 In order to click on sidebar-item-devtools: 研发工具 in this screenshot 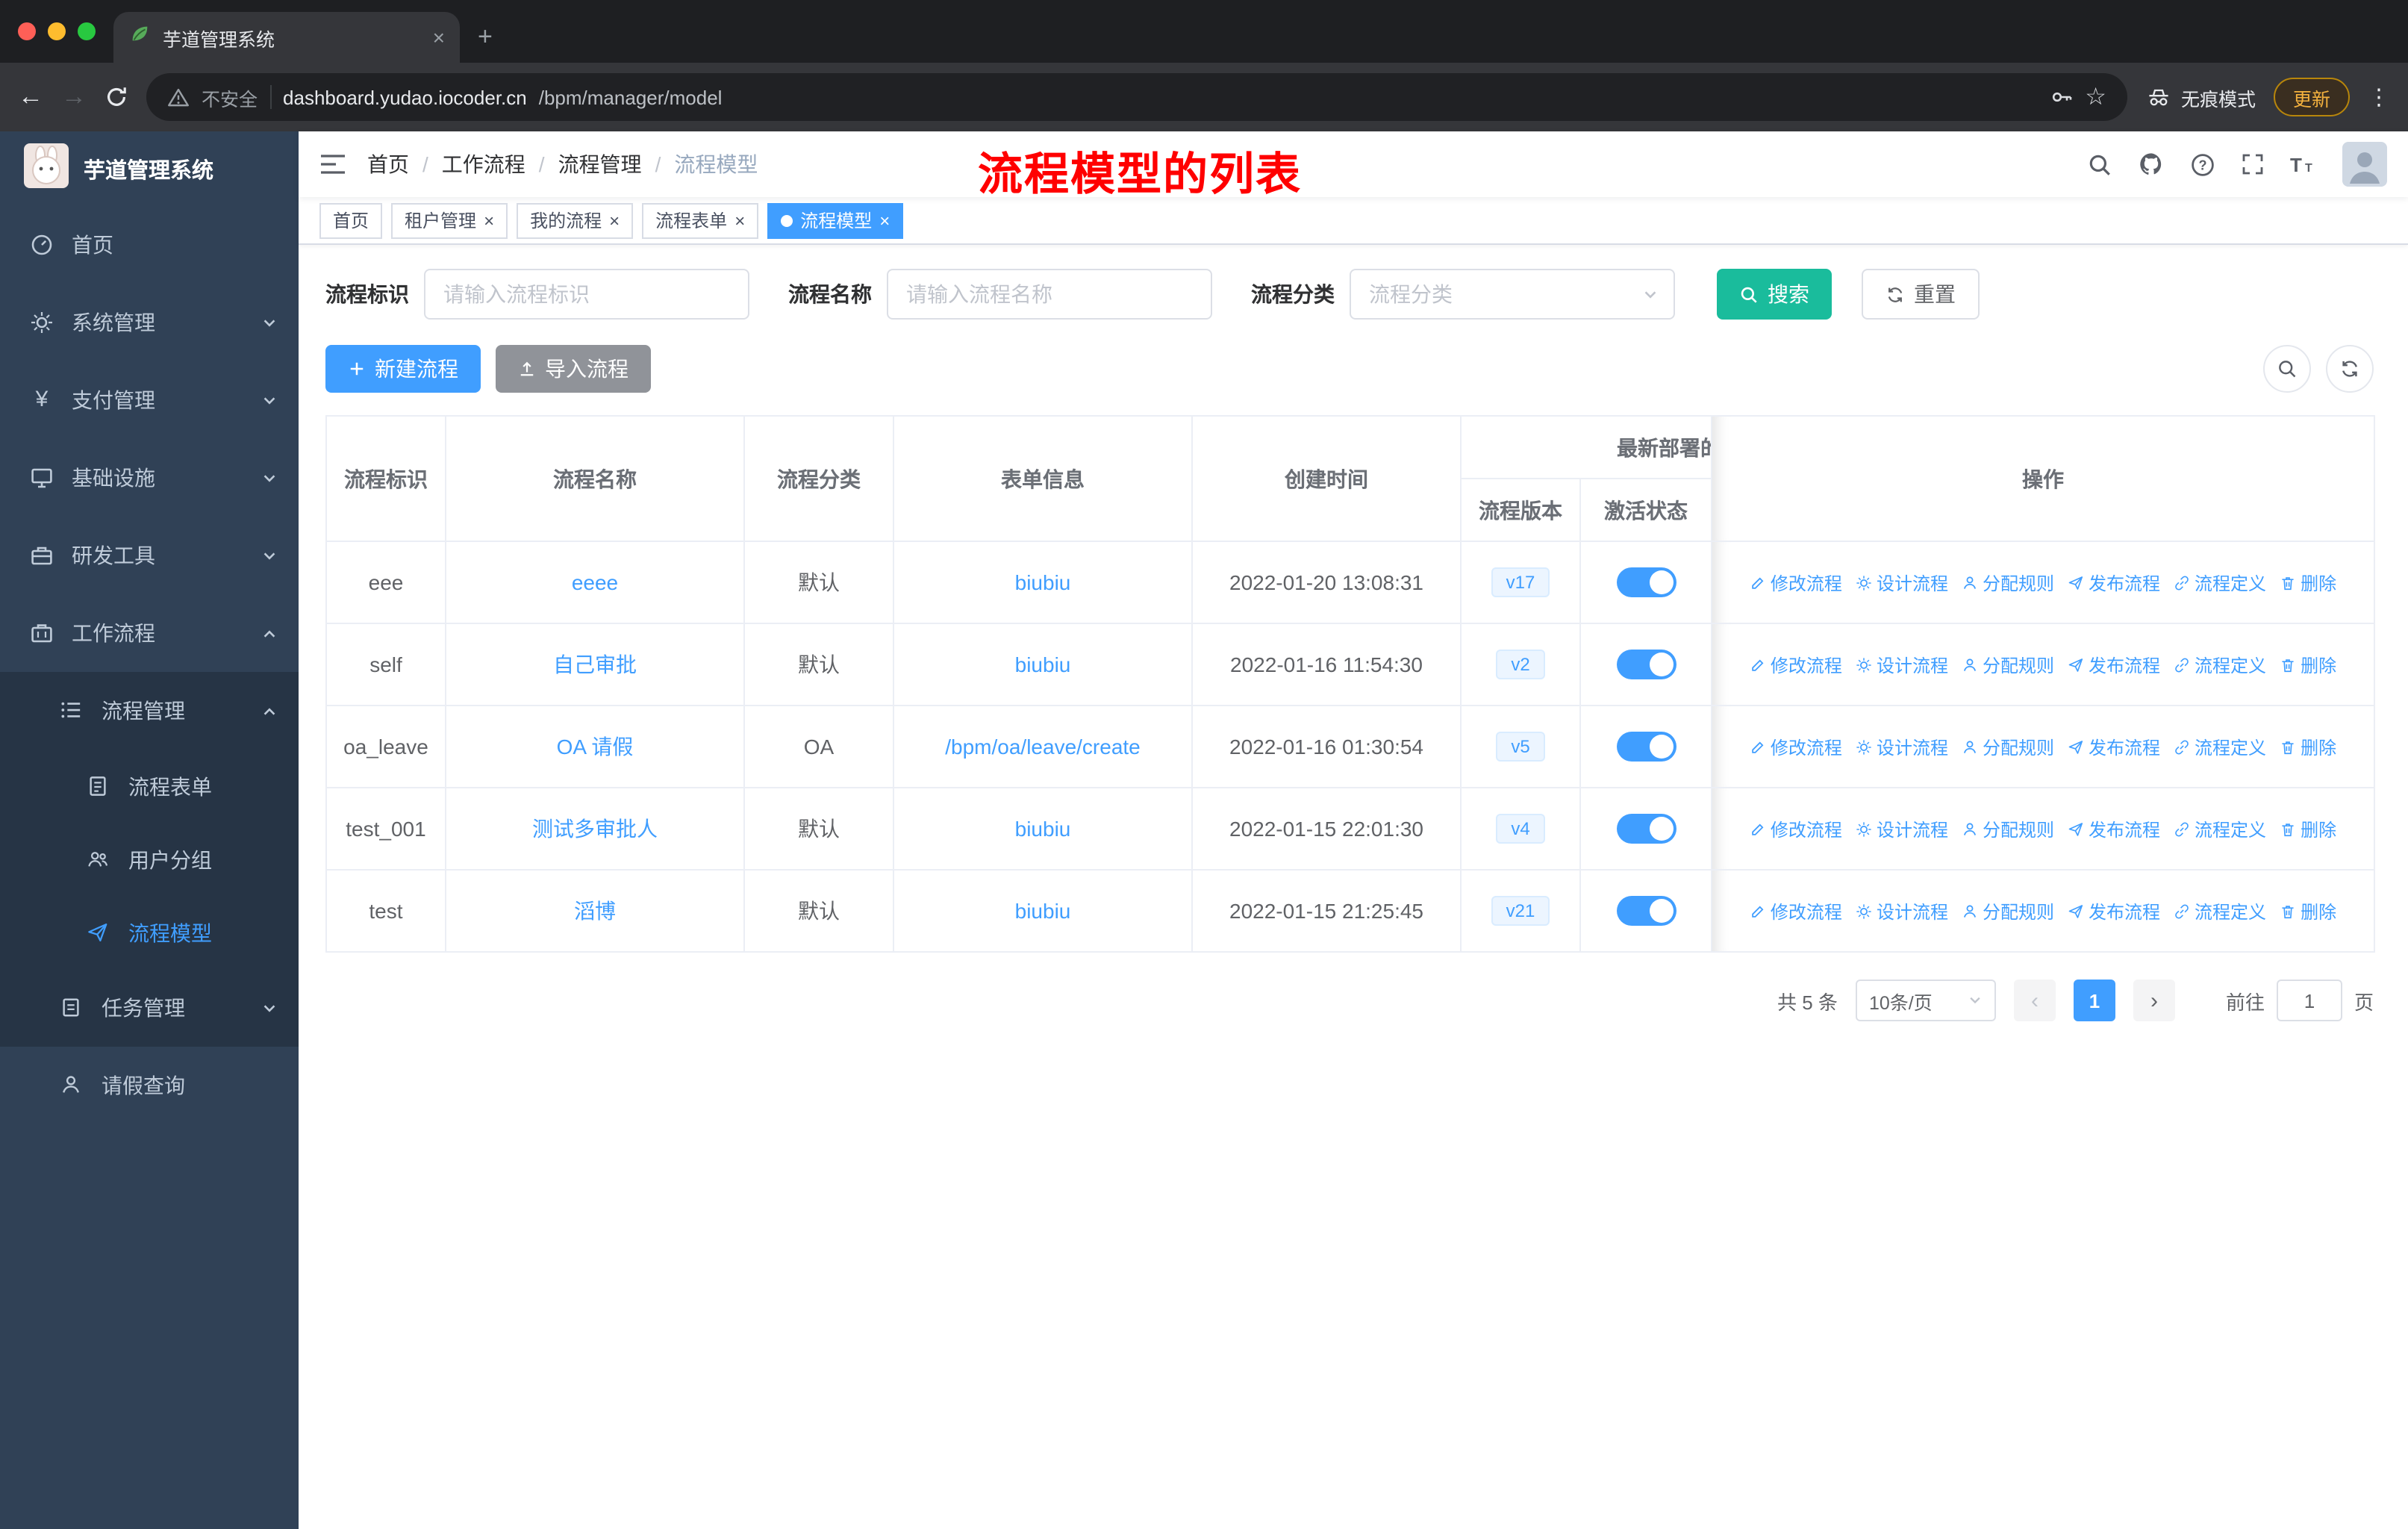, I will do `click(149, 555)`.